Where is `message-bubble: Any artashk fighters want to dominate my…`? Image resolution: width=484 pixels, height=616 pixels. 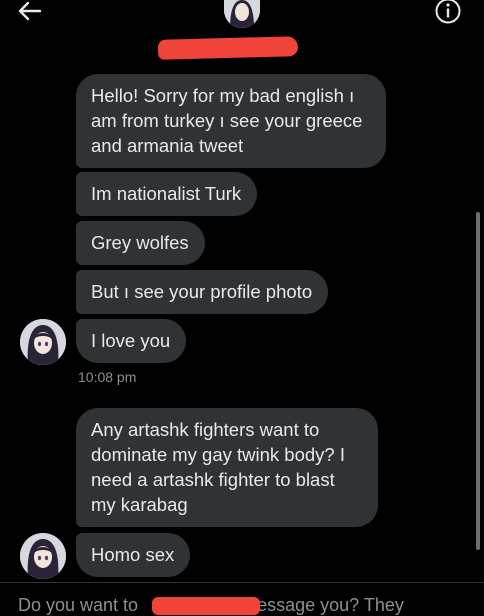 message-bubble: Any artashk fighters want to dominate my… is located at coordinates (227, 467).